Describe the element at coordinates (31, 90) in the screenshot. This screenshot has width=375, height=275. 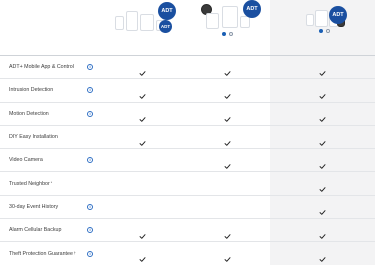
I see `feature-label: Intrusion Detection` at that location.